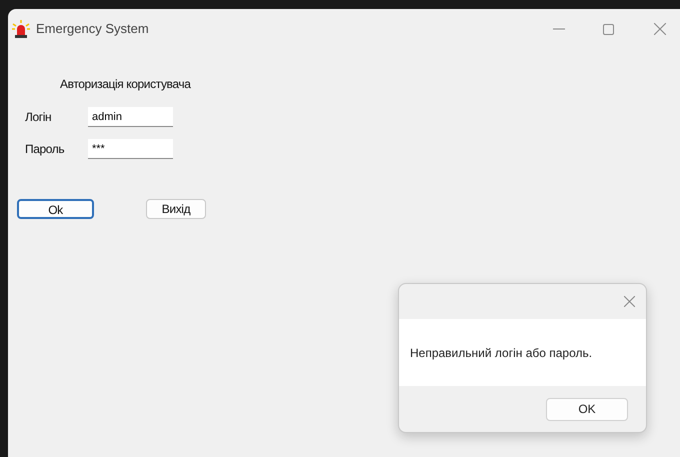 The height and width of the screenshot is (457, 680). What do you see at coordinates (130, 117) in the screenshot?
I see `text-field: admin` at bounding box center [130, 117].